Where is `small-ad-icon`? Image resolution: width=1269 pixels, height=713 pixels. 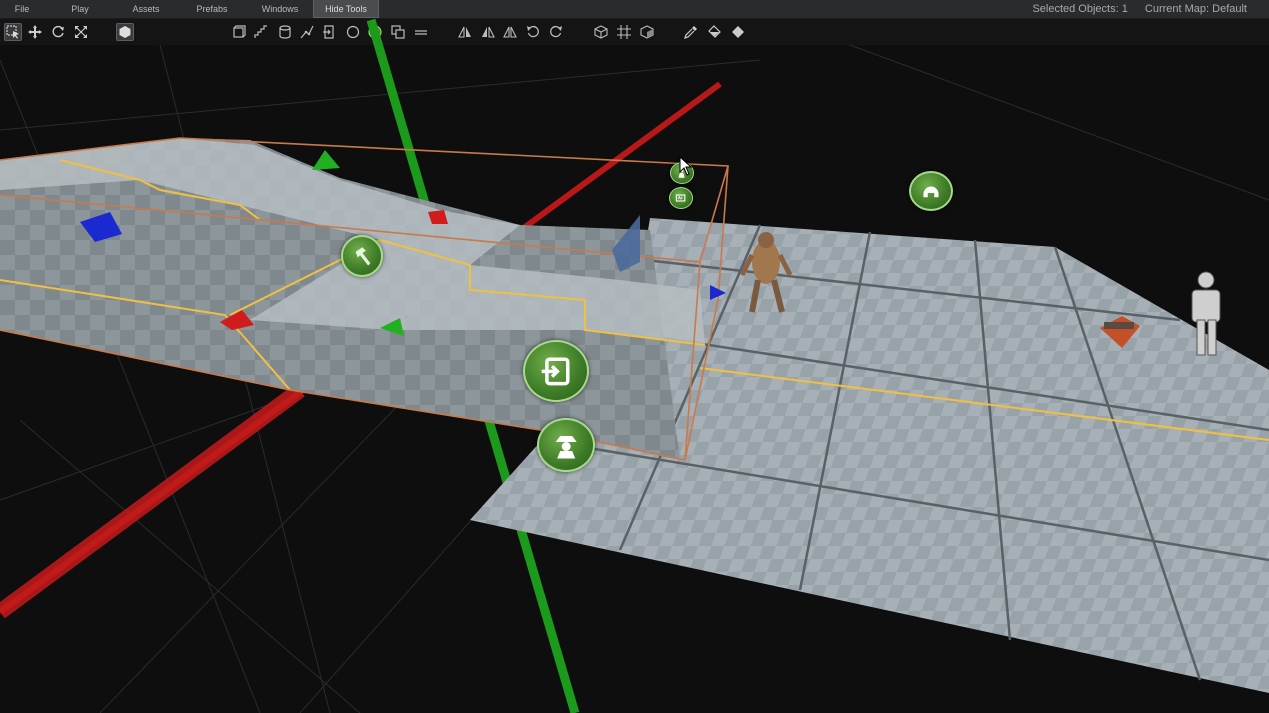 small-ad-icon is located at coordinates (681, 198).